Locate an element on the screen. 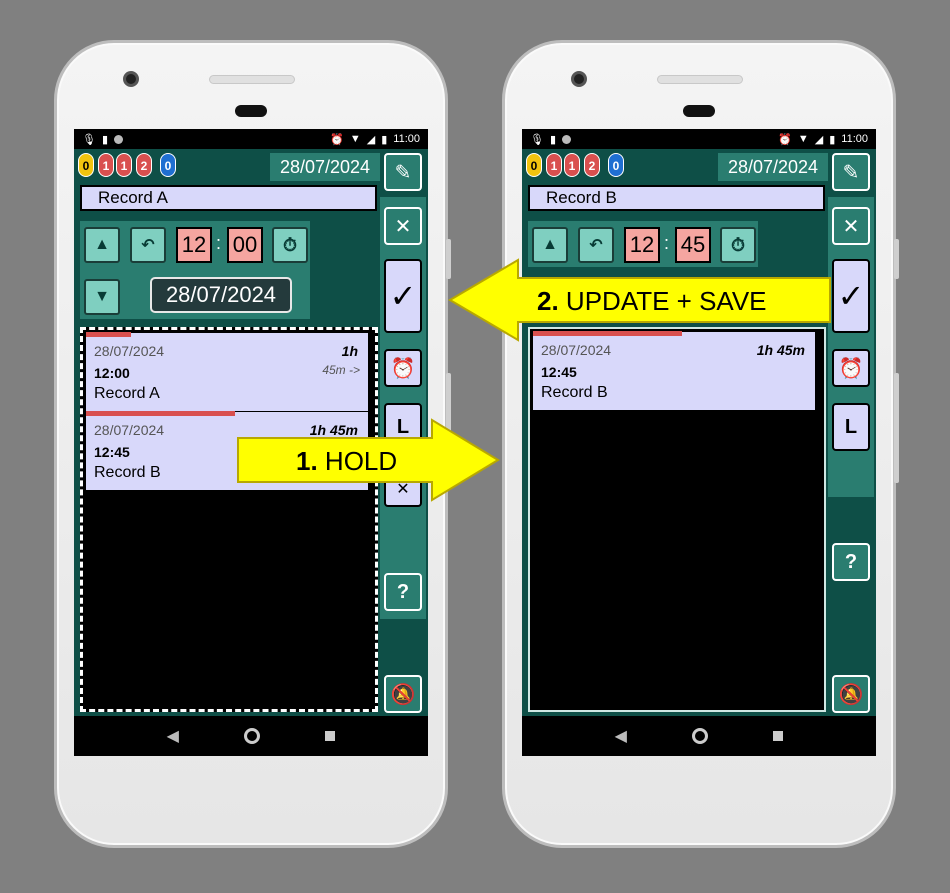 The width and height of the screenshot is (950, 893). increment-up-button: ▲ is located at coordinates (102, 245).